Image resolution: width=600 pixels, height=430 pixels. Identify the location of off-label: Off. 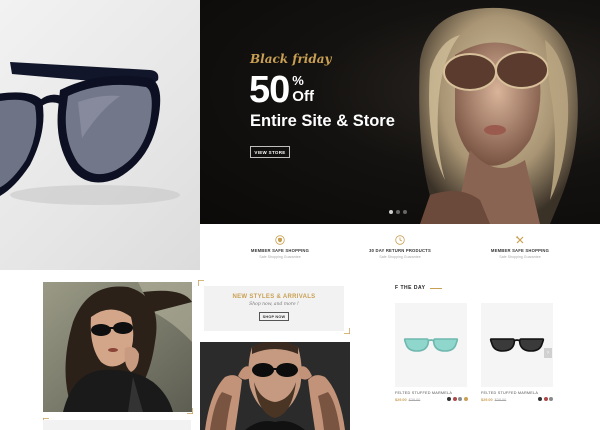
(303, 96).